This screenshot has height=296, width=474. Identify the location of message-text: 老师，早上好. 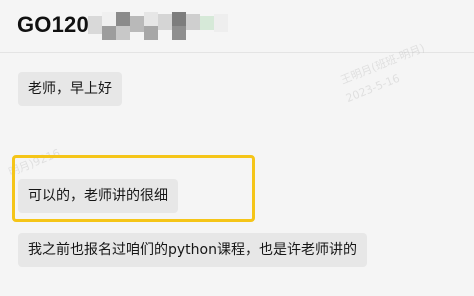
(70, 89).